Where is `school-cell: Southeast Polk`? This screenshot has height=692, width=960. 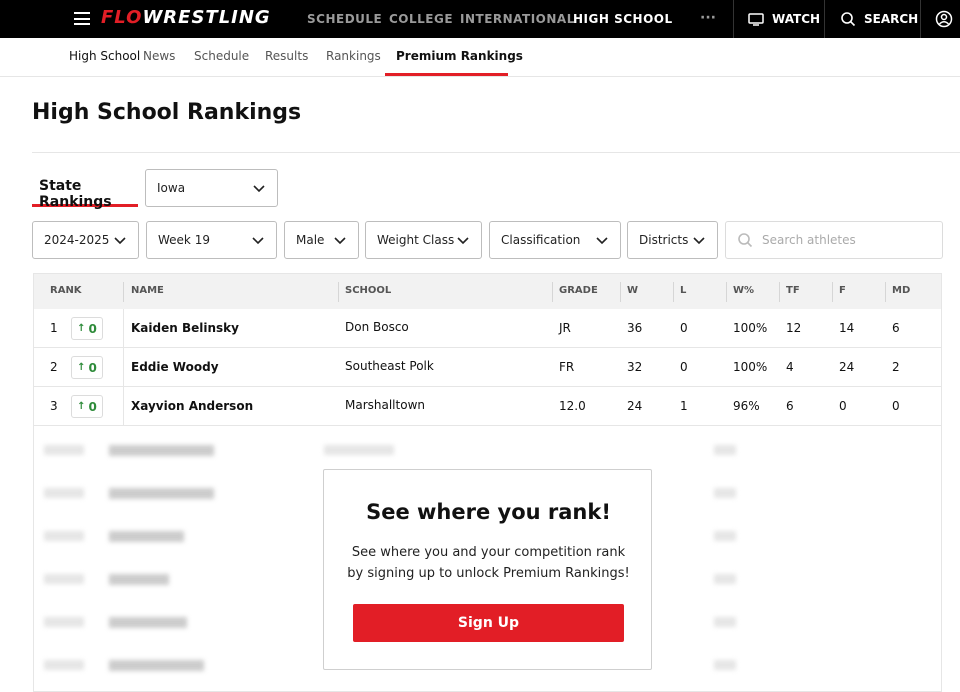
school-cell: Southeast Polk is located at coordinates (389, 366).